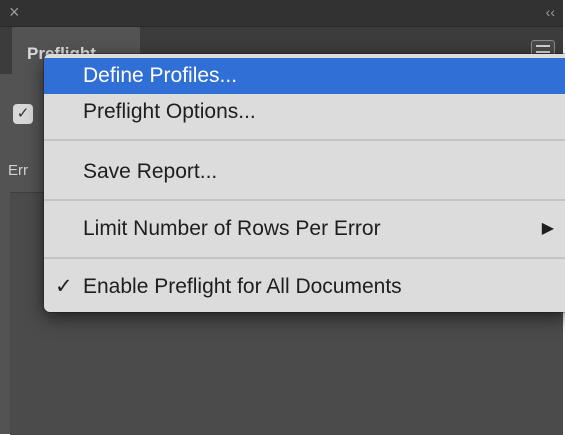  Describe the element at coordinates (543, 46) in the screenshot. I see `hamburger-icon` at that location.